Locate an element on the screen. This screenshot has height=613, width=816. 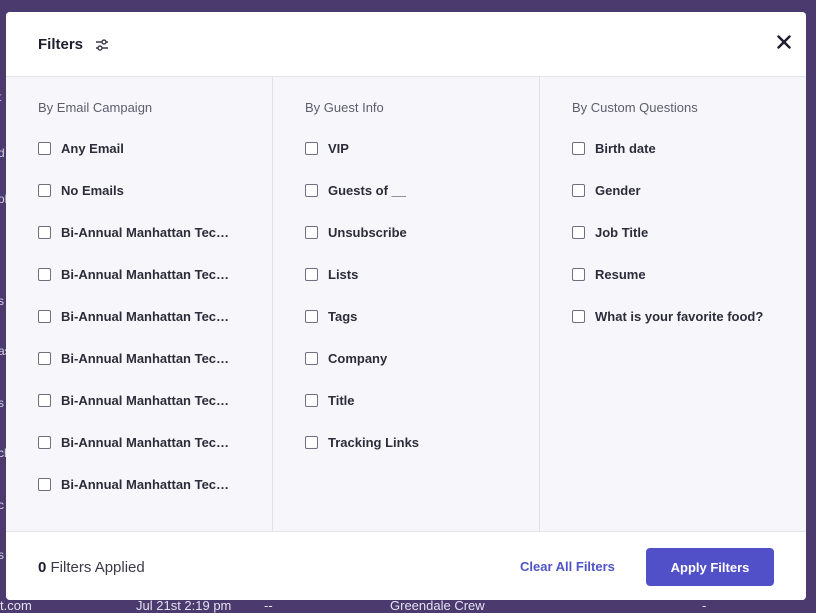
filter-option: What is your favorite food? is located at coordinates (684, 330).